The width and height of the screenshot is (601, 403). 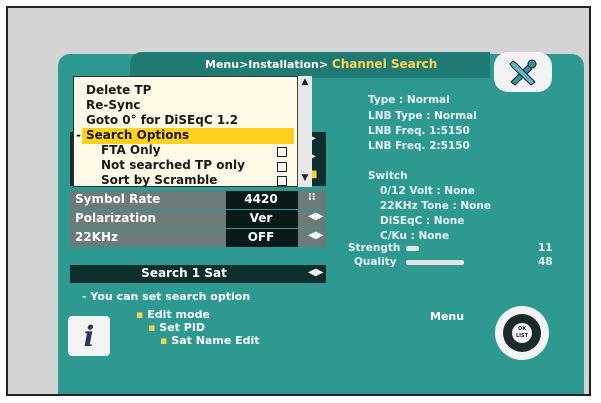 What do you see at coordinates (198, 274) in the screenshot?
I see `search-sat-button: Search 1 Sat ◀▶` at bounding box center [198, 274].